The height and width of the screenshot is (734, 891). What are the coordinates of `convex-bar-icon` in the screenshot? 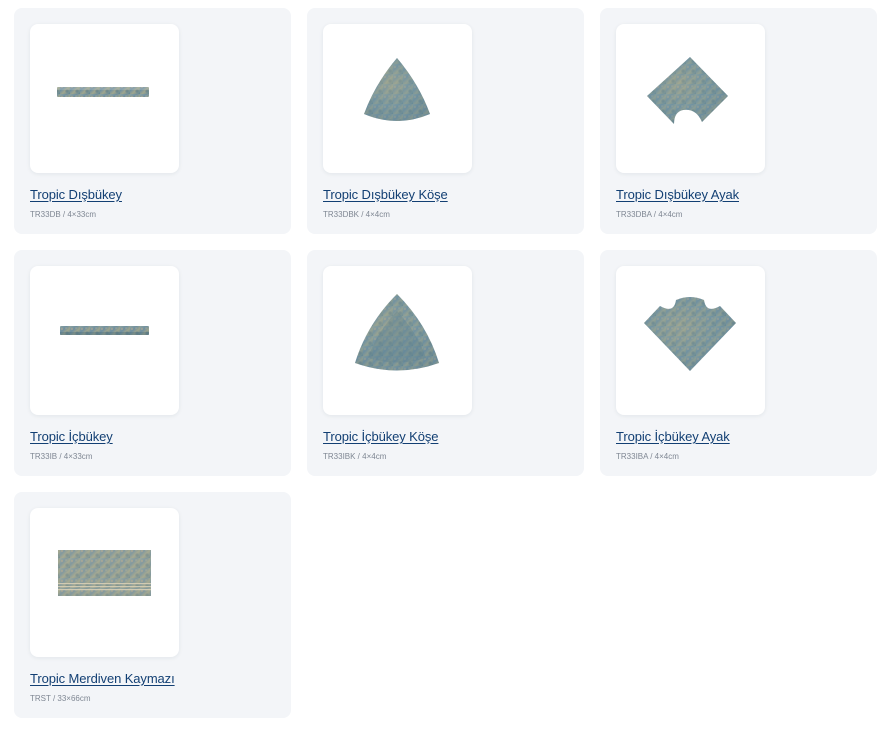 It's located at (103, 92).